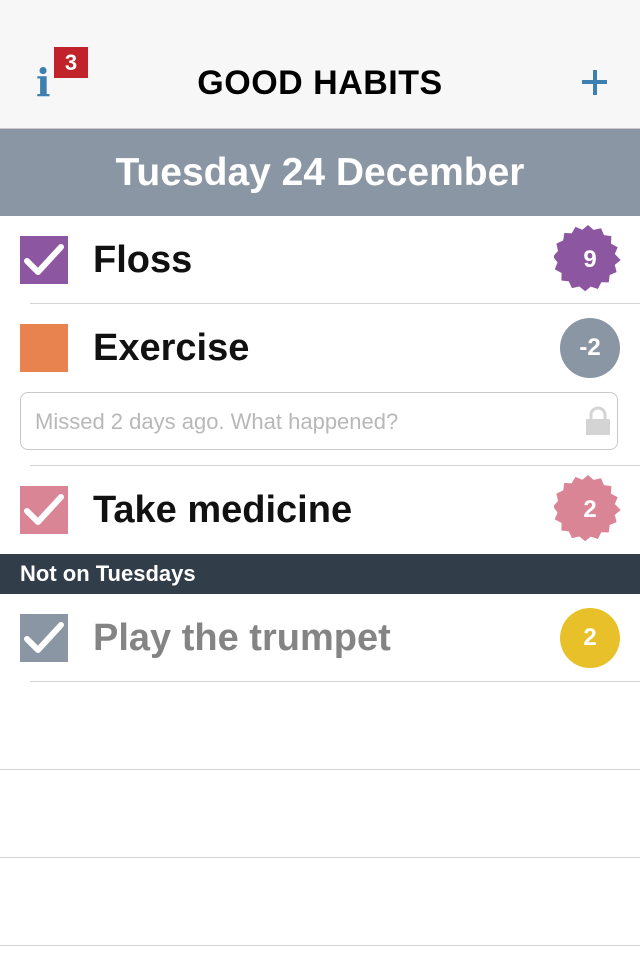  Describe the element at coordinates (320, 172) in the screenshot. I see `date-header: Tuesday 24 December` at that location.